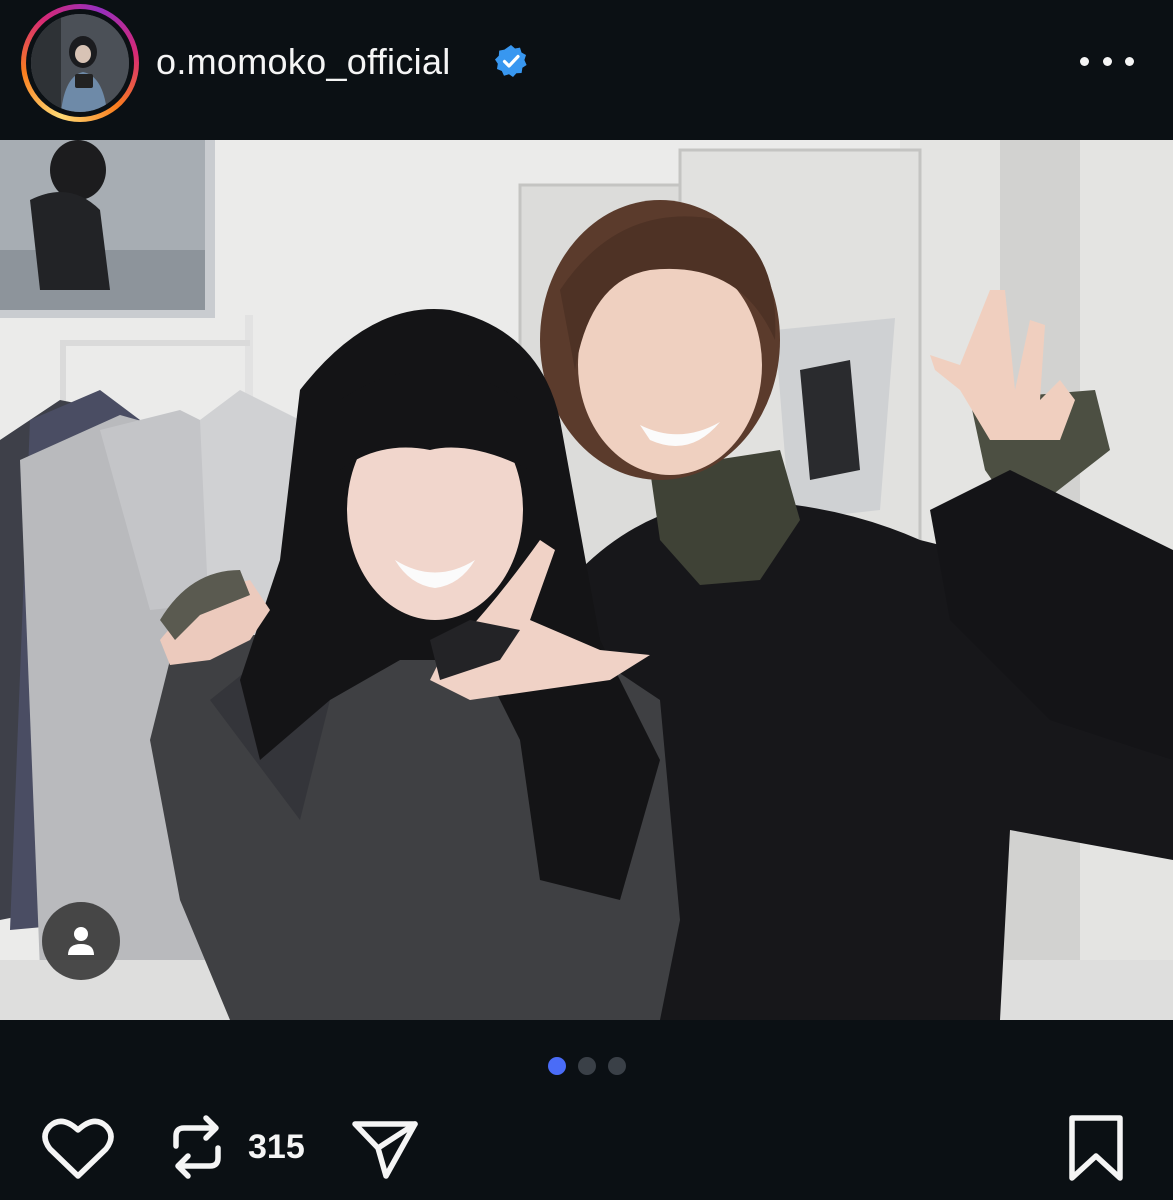 The height and width of the screenshot is (1200, 1173). I want to click on story-ring, so click(80, 63).